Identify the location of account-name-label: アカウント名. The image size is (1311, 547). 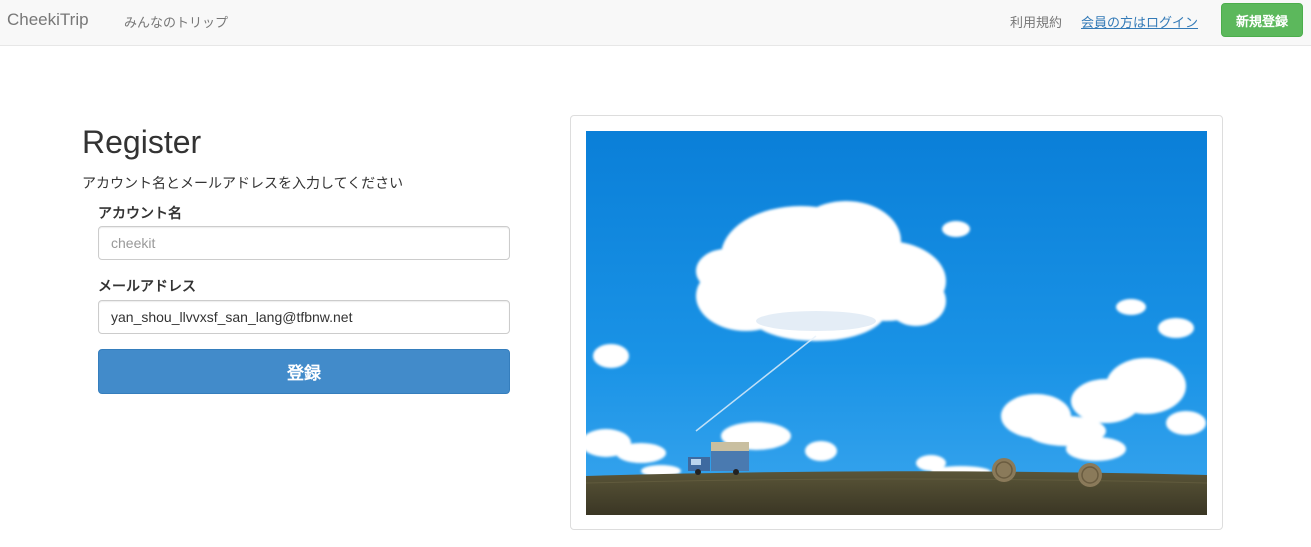
(140, 213).